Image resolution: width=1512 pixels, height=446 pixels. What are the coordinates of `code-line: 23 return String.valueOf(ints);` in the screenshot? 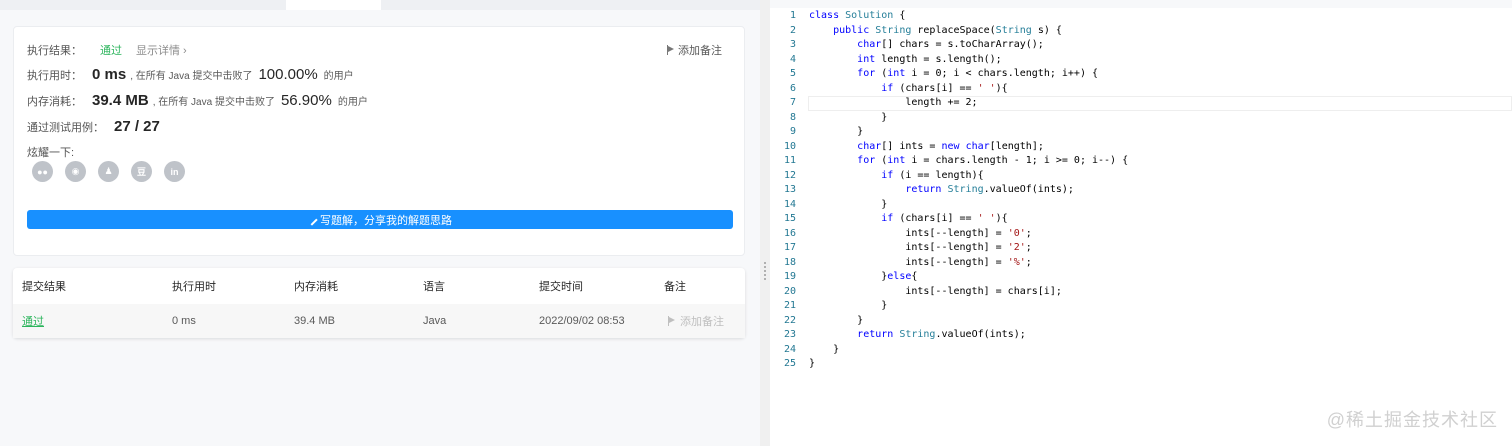 It's located at (1141, 335).